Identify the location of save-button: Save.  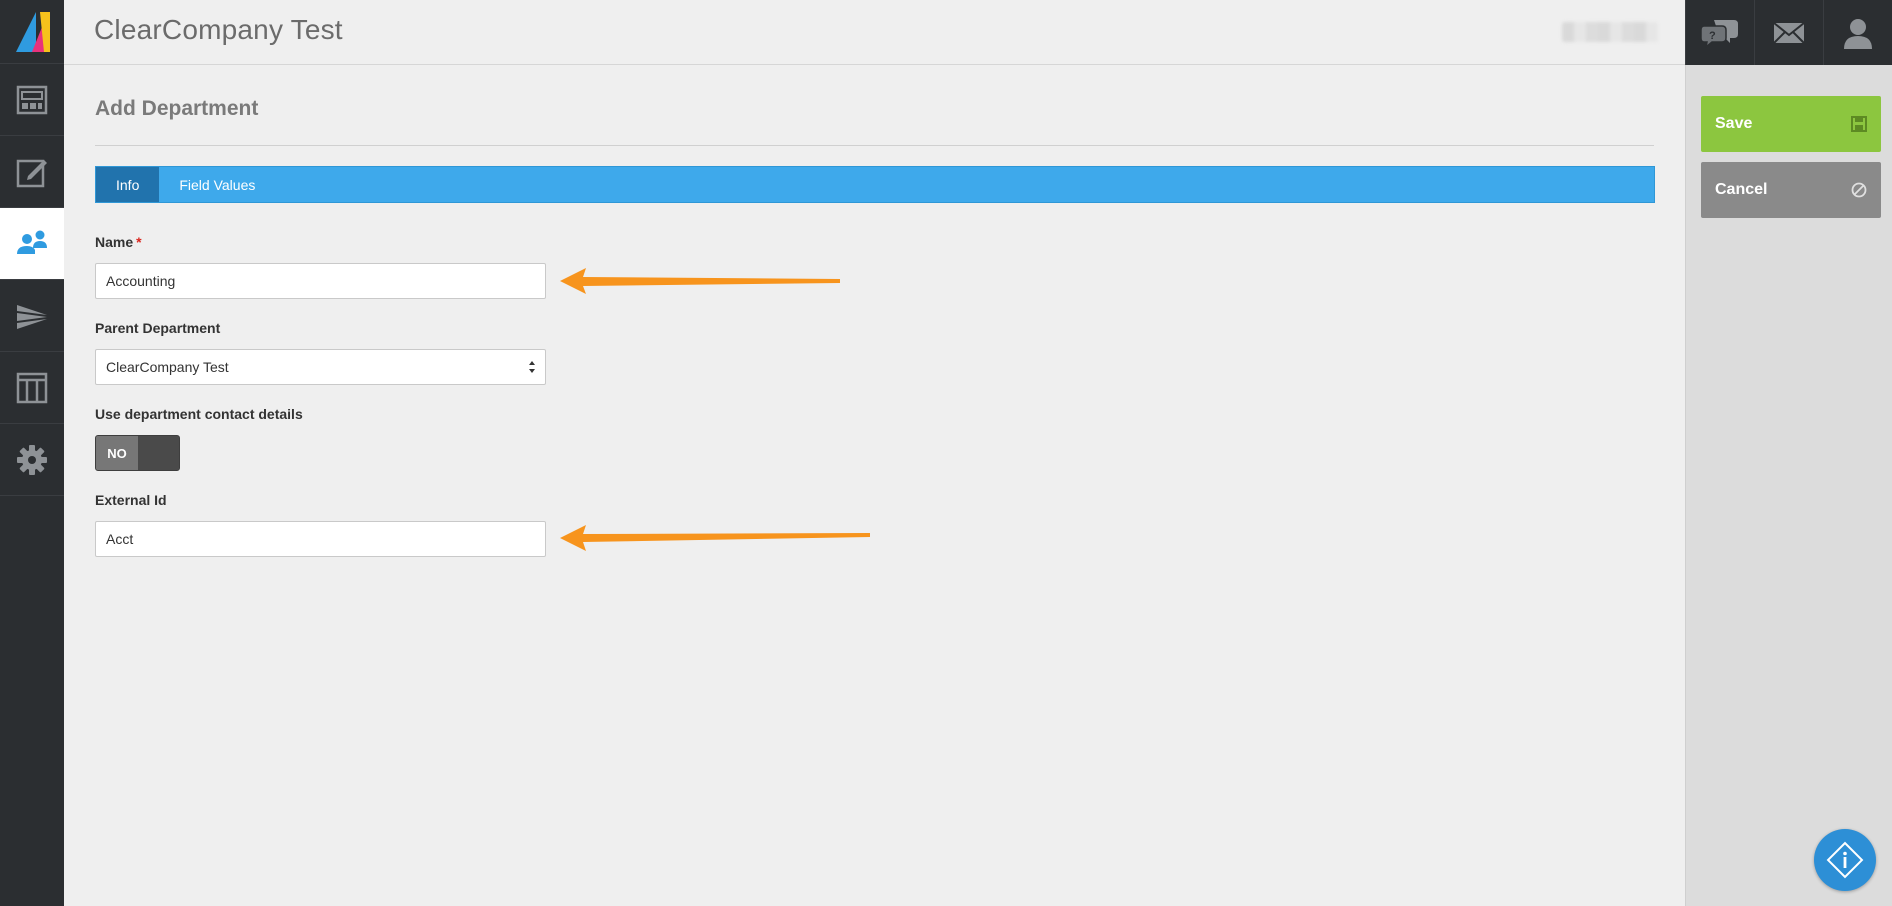
(1791, 124).